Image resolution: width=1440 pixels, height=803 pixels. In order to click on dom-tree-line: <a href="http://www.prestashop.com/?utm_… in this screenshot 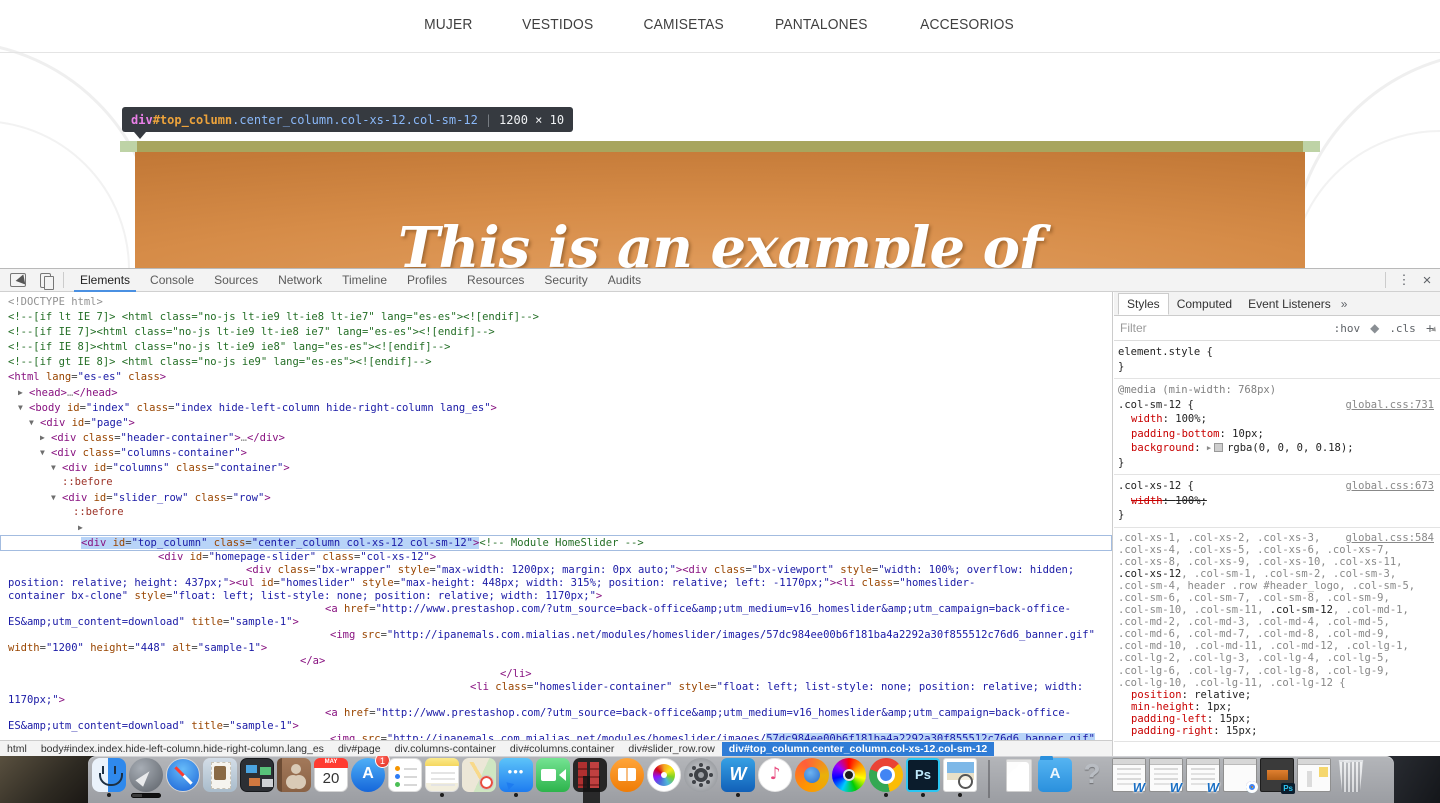, I will do `click(556, 609)`.